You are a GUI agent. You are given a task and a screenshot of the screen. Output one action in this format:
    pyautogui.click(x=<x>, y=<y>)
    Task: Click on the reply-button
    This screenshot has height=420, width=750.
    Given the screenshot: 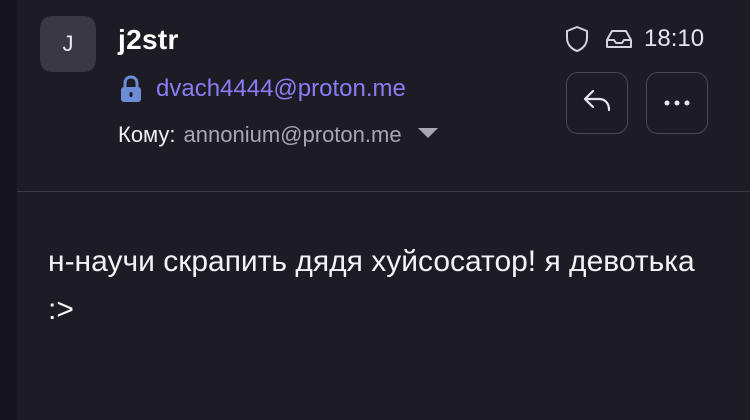 What is the action you would take?
    pyautogui.click(x=597, y=103)
    